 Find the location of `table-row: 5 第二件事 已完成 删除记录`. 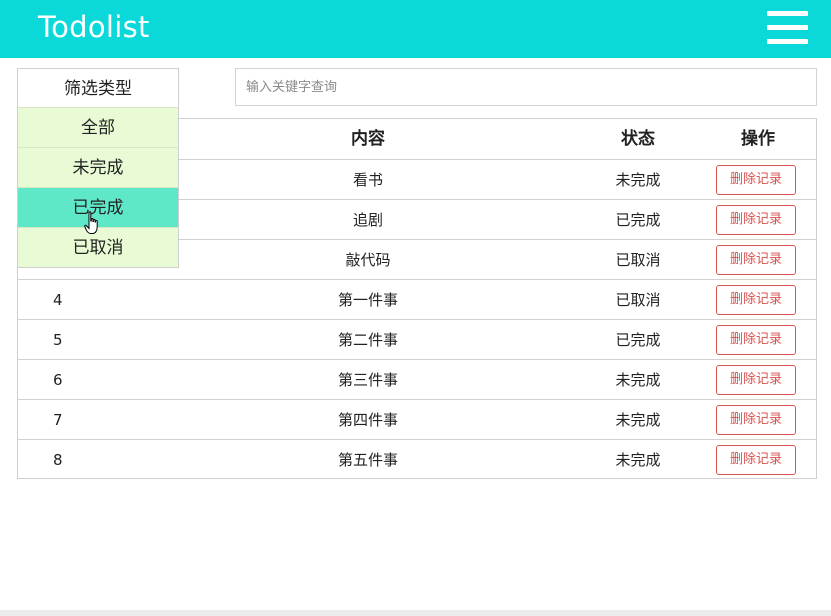

table-row: 5 第二件事 已完成 删除记录 is located at coordinates (417, 339).